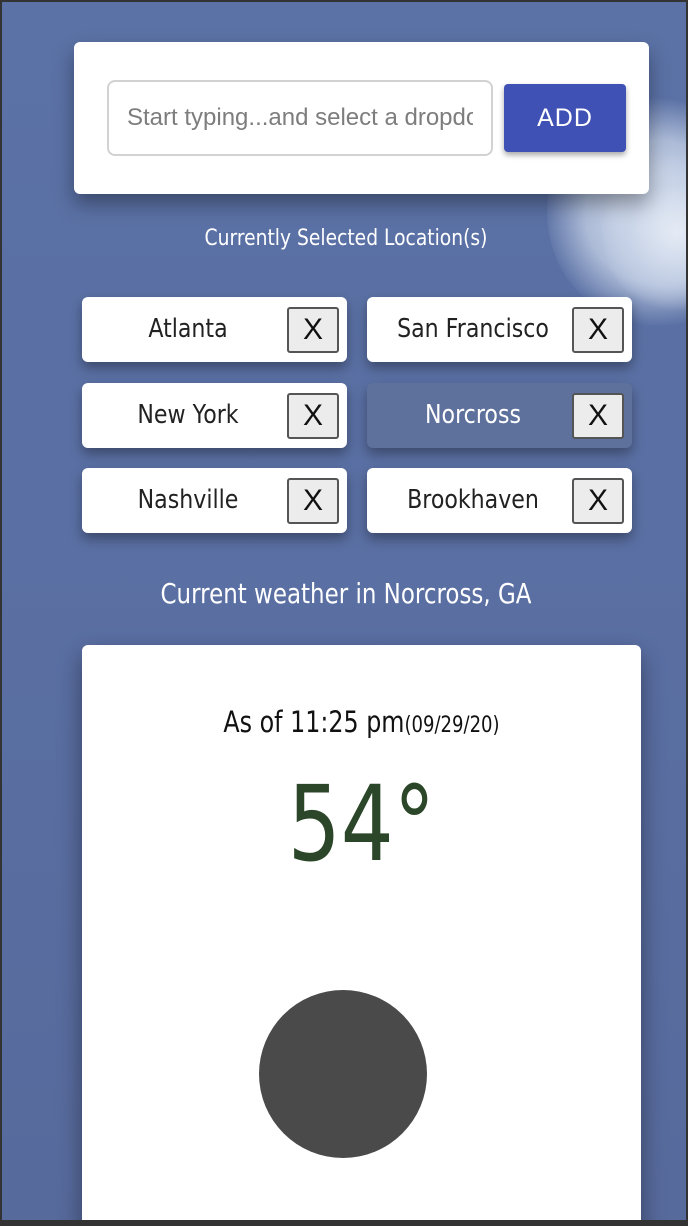 This screenshot has width=688, height=1226. Describe the element at coordinates (361, 824) in the screenshot. I see `temperature-value: 54°` at that location.